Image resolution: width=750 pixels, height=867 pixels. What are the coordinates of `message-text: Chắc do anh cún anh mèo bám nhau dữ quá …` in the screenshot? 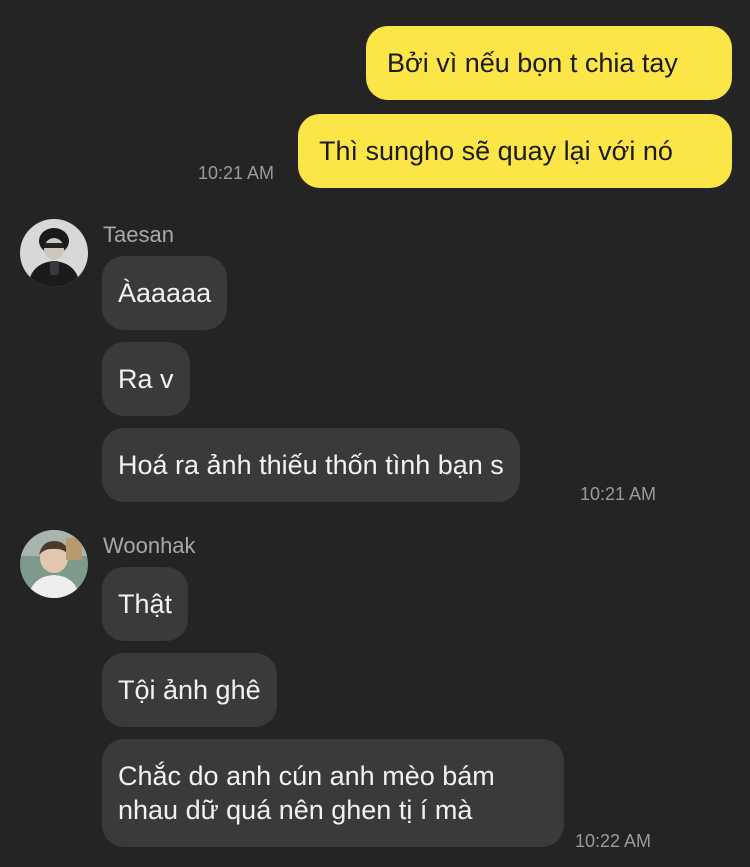 It's located at (306, 793).